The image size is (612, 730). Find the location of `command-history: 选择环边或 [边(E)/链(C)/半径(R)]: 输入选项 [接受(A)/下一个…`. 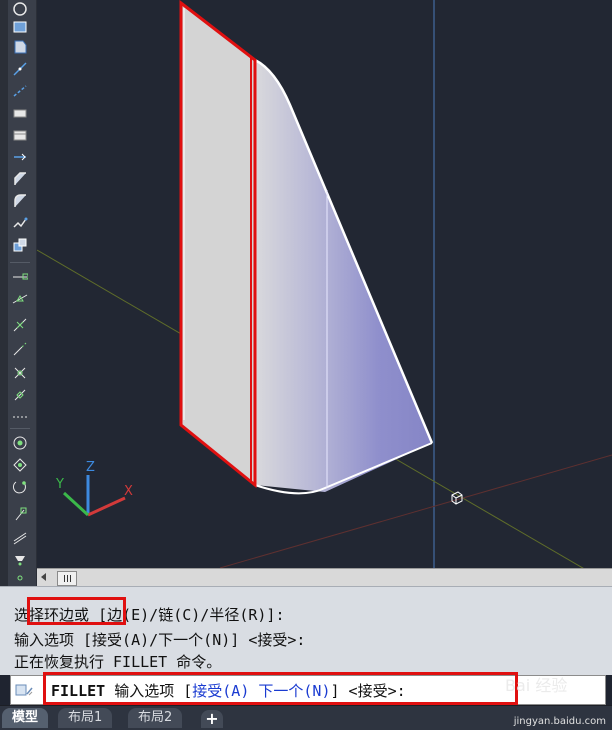

command-history: 选择环边或 [边(E)/链(C)/半径(R)]: 输入选项 [接受(A)/下一个… is located at coordinates (306, 630).